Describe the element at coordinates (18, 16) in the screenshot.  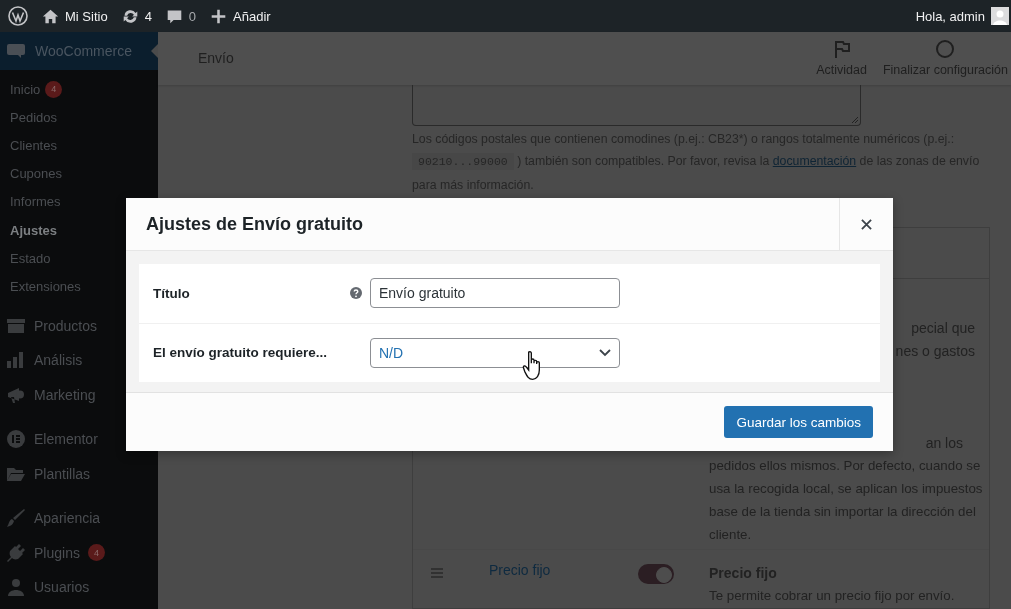
I see `wordpress-logo-icon` at that location.